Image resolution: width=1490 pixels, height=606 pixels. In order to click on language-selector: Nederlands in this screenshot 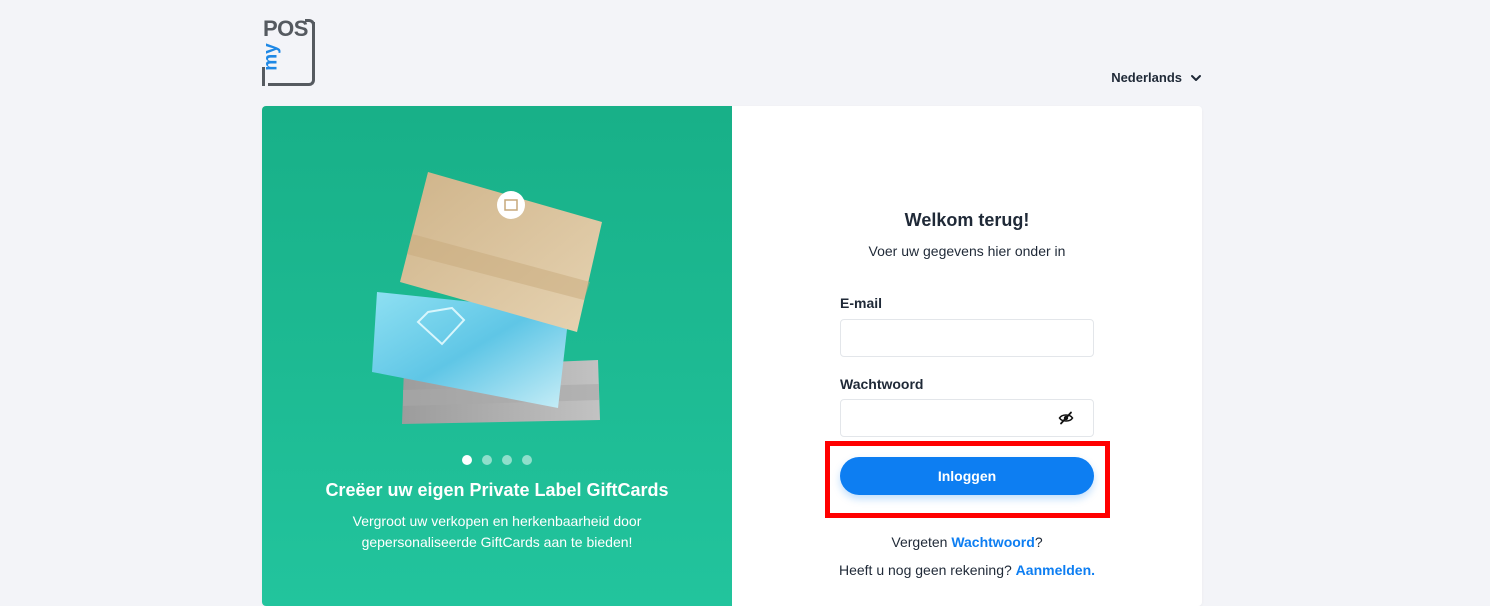, I will do `click(1156, 77)`.